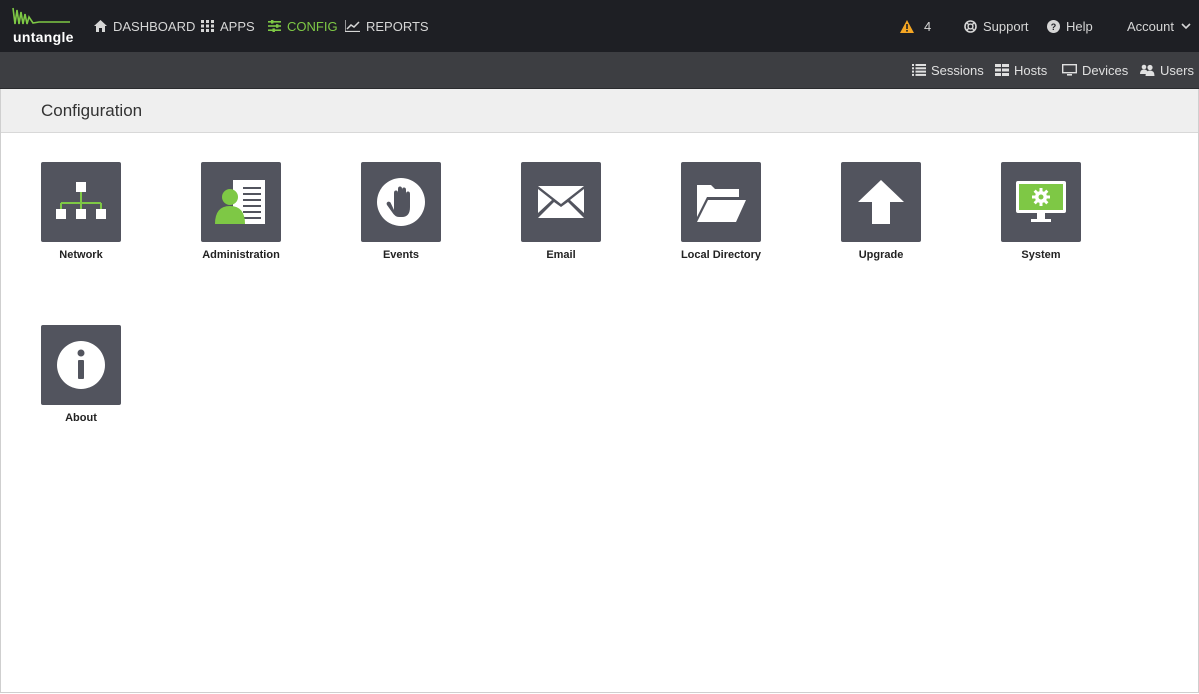 The height and width of the screenshot is (694, 1199). What do you see at coordinates (1186, 25) in the screenshot?
I see `chevron-down-icon` at bounding box center [1186, 25].